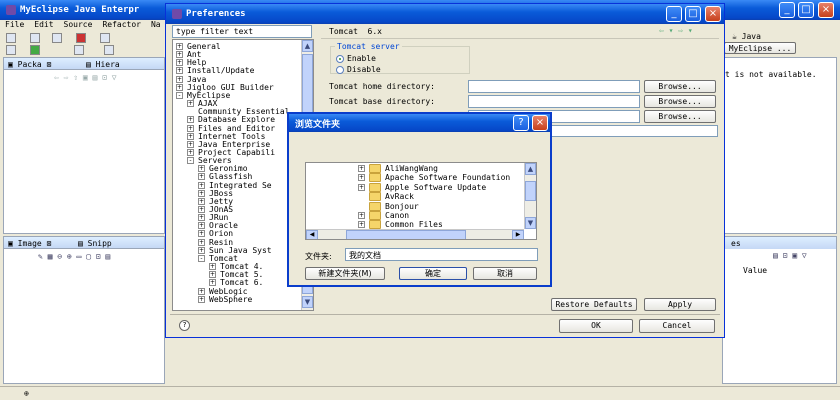  What do you see at coordinates (184, 325) in the screenshot?
I see `help-icon: ?` at bounding box center [184, 325].